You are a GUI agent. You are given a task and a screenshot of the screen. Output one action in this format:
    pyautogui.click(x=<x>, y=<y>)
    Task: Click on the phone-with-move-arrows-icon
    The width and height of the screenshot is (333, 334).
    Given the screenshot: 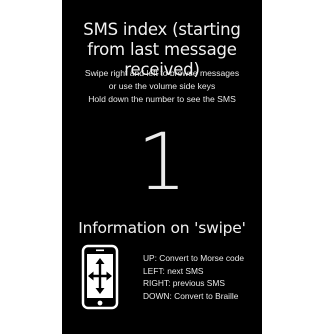 What is the action you would take?
    pyautogui.click(x=100, y=277)
    